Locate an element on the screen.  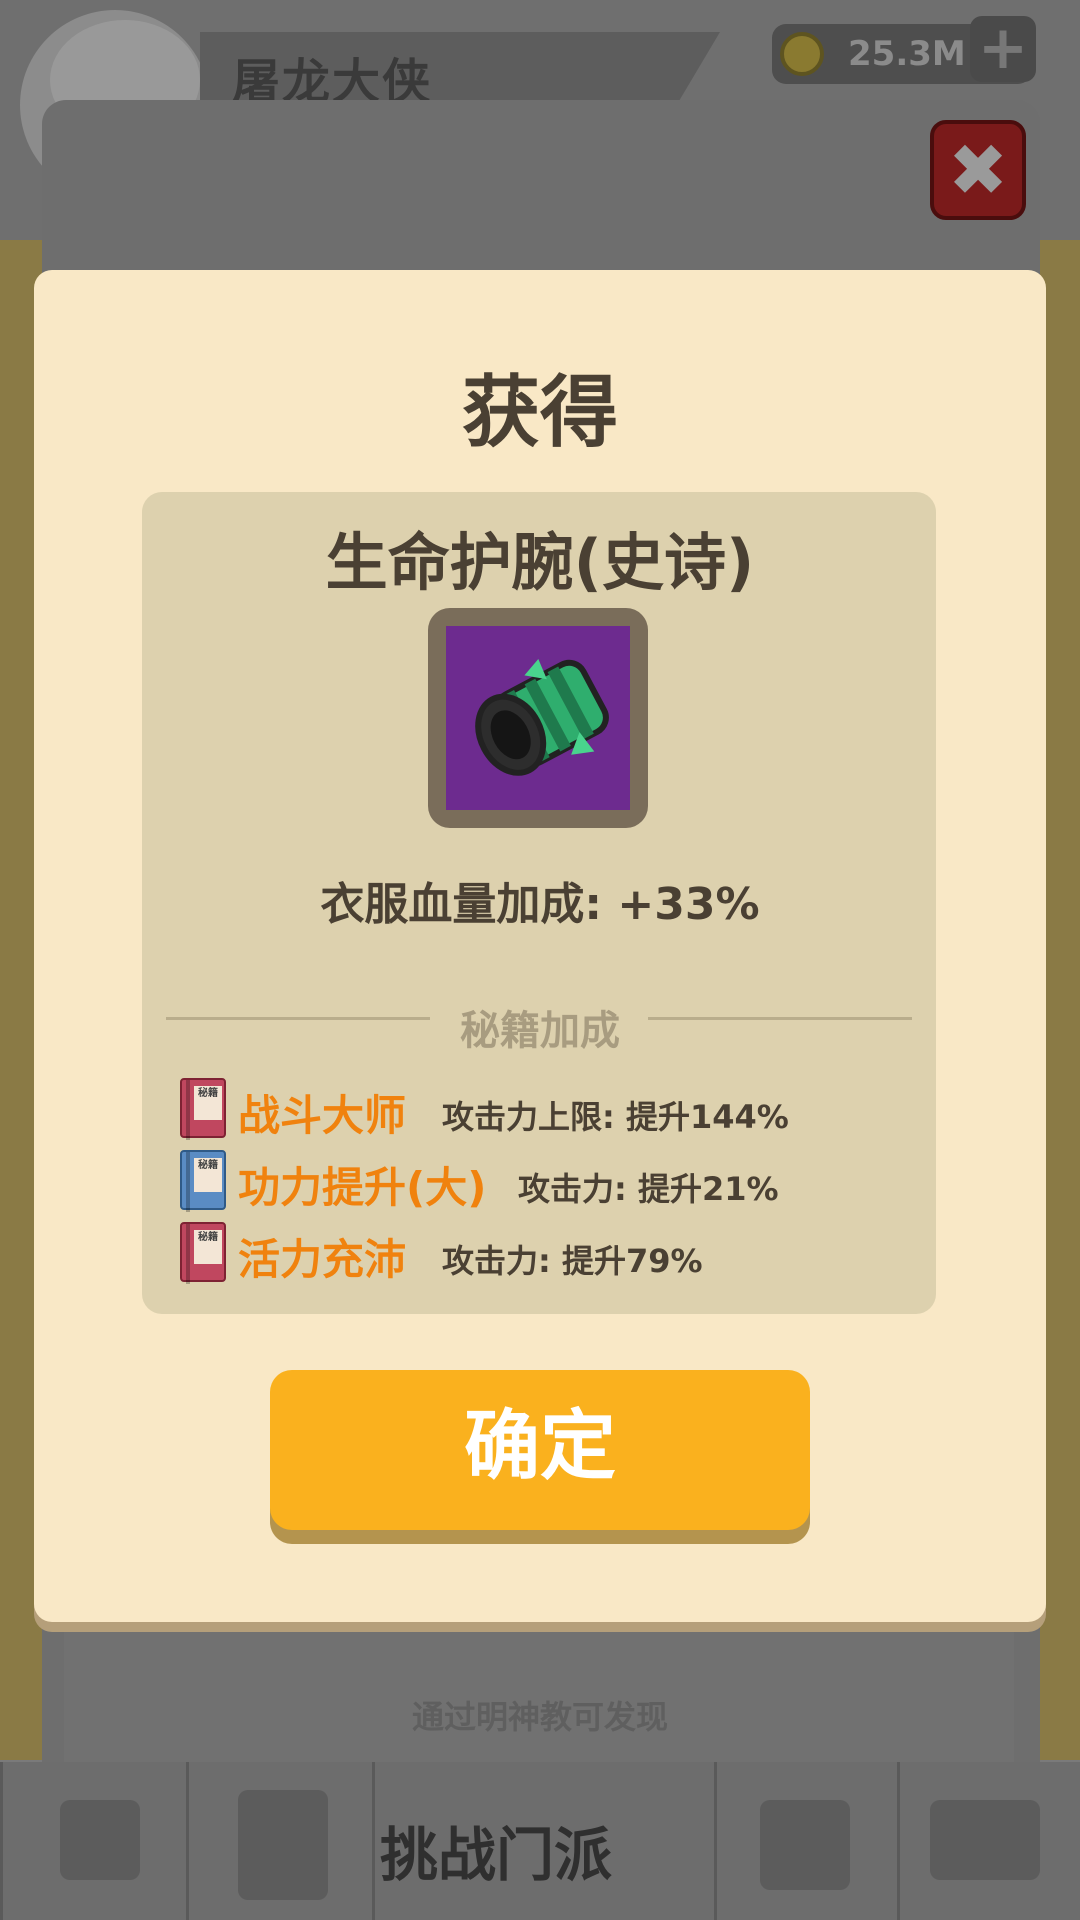
bracer-icon is located at coordinates (538, 718).